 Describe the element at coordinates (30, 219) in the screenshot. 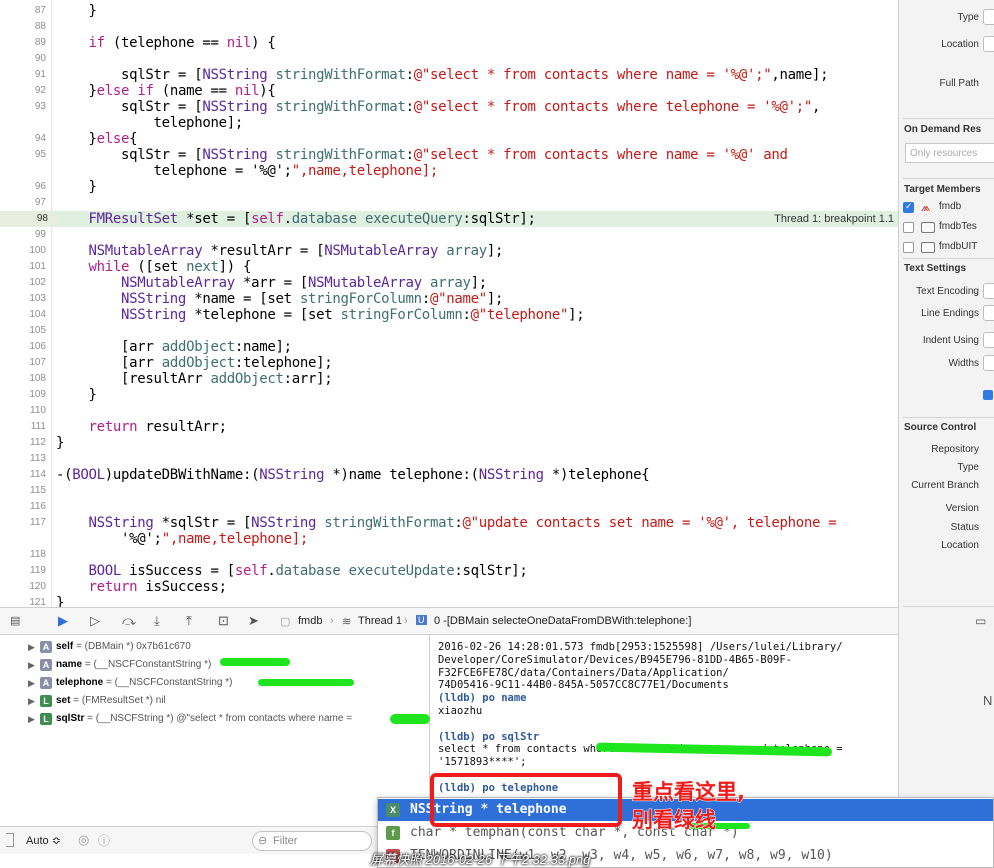

I see `breakpoint-marker: 98` at that location.